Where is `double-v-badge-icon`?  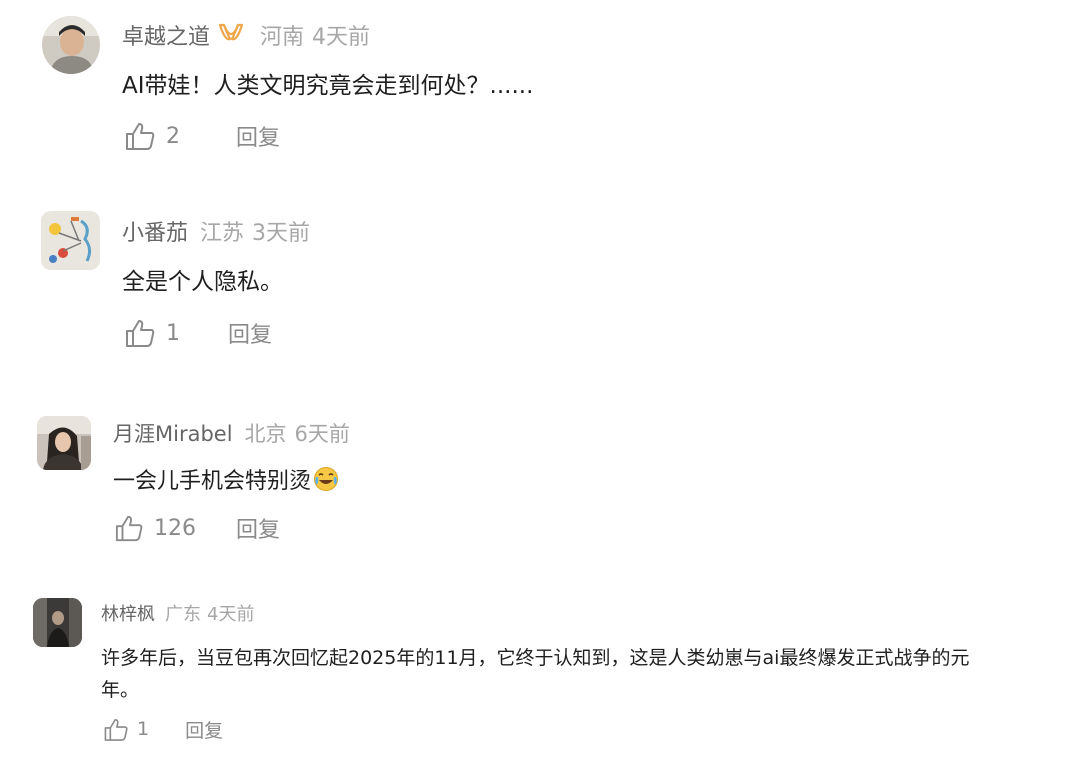 double-v-badge-icon is located at coordinates (231, 35).